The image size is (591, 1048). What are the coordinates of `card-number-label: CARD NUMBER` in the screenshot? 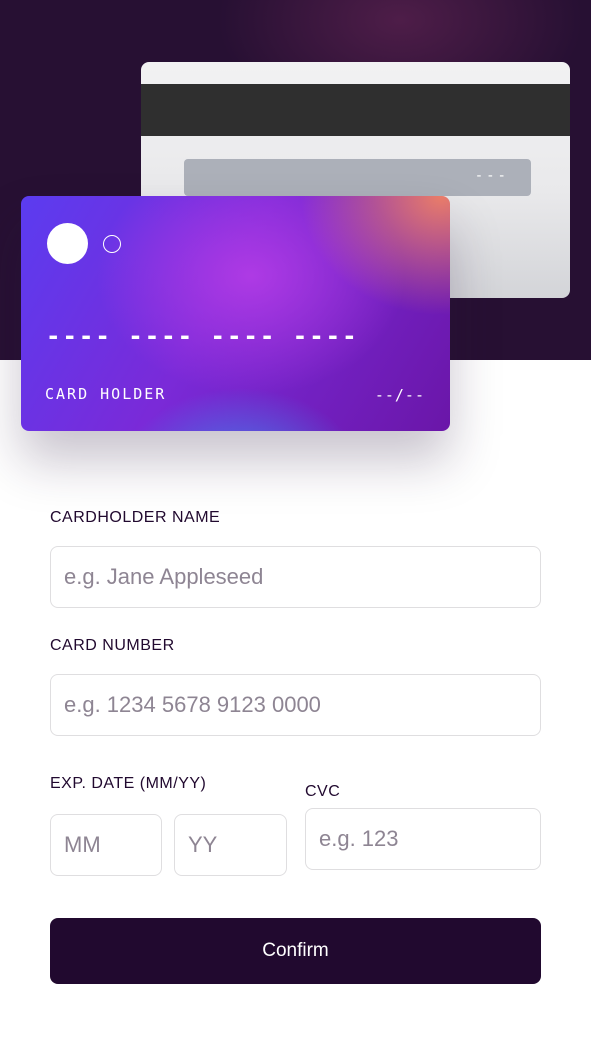 It's located at (112, 645).